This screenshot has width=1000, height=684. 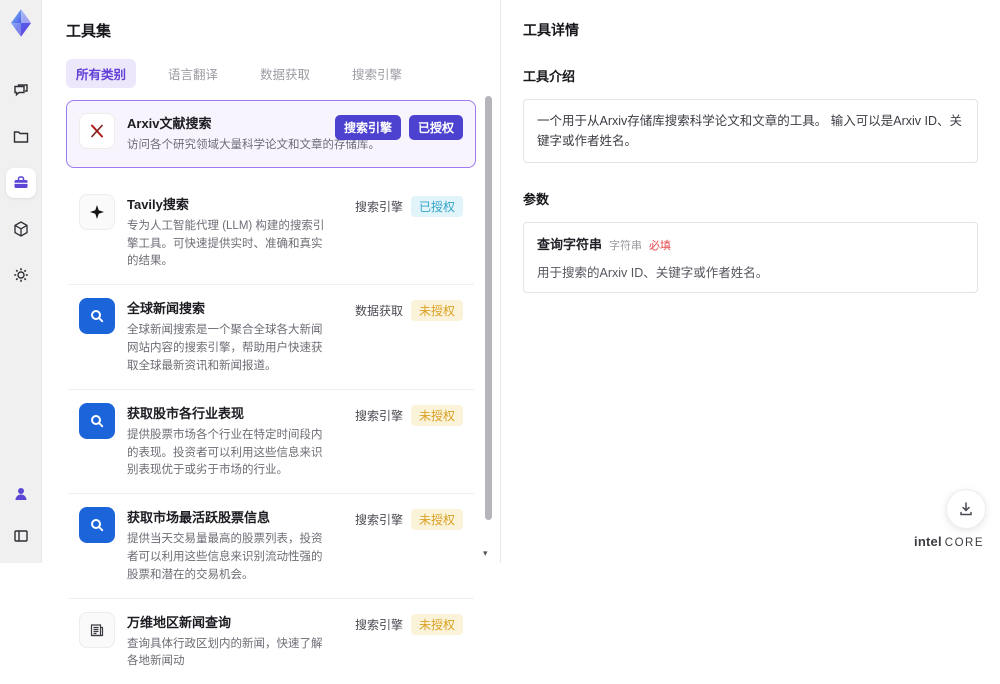 I want to click on tab-search-engine: 搜索引擎, so click(x=377, y=73).